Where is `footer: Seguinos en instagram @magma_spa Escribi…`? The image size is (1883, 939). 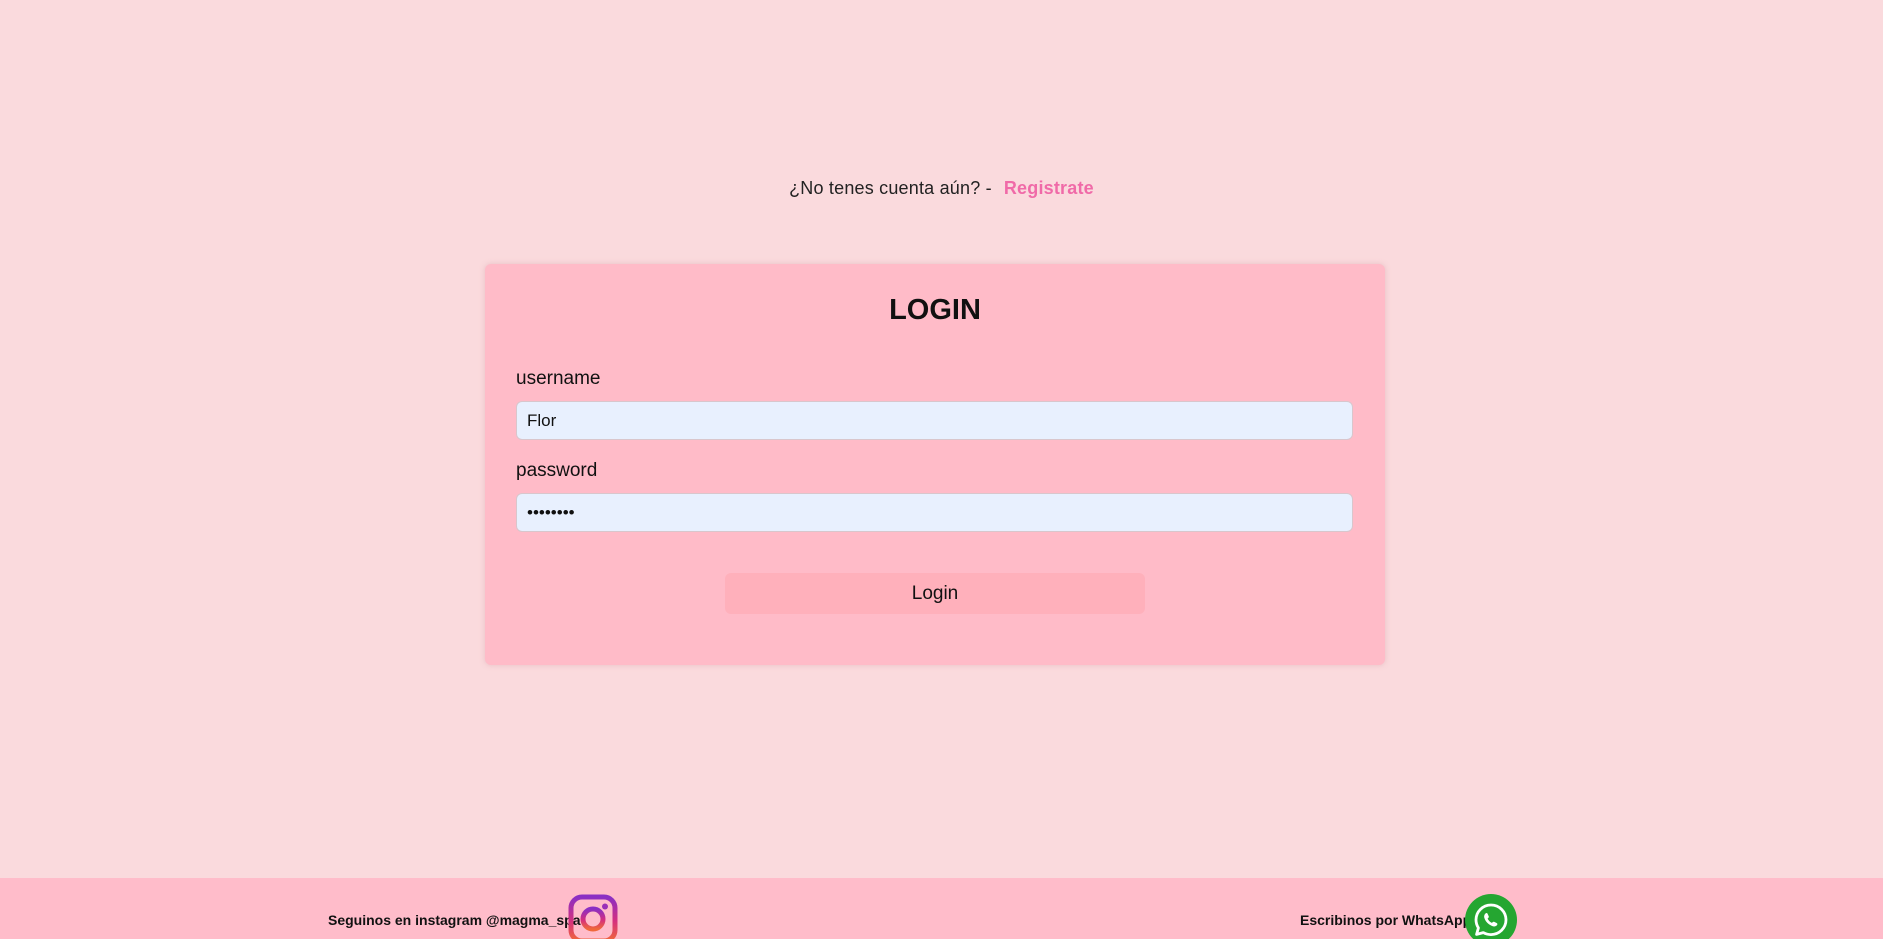 footer: Seguinos en instagram @magma_spa Escribi… is located at coordinates (941, 908).